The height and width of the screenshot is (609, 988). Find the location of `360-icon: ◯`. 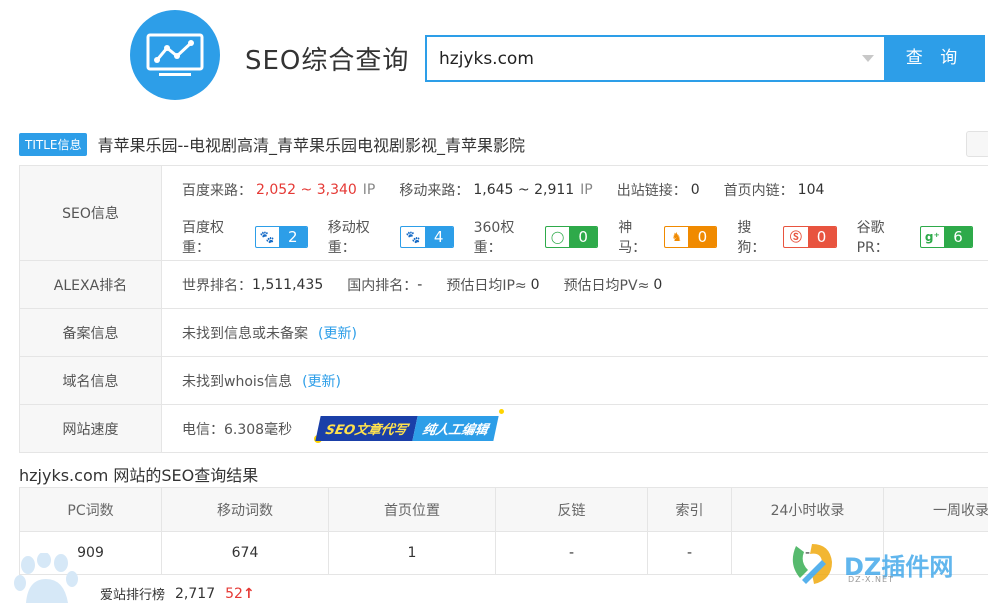

360-icon: ◯ is located at coordinates (557, 237).